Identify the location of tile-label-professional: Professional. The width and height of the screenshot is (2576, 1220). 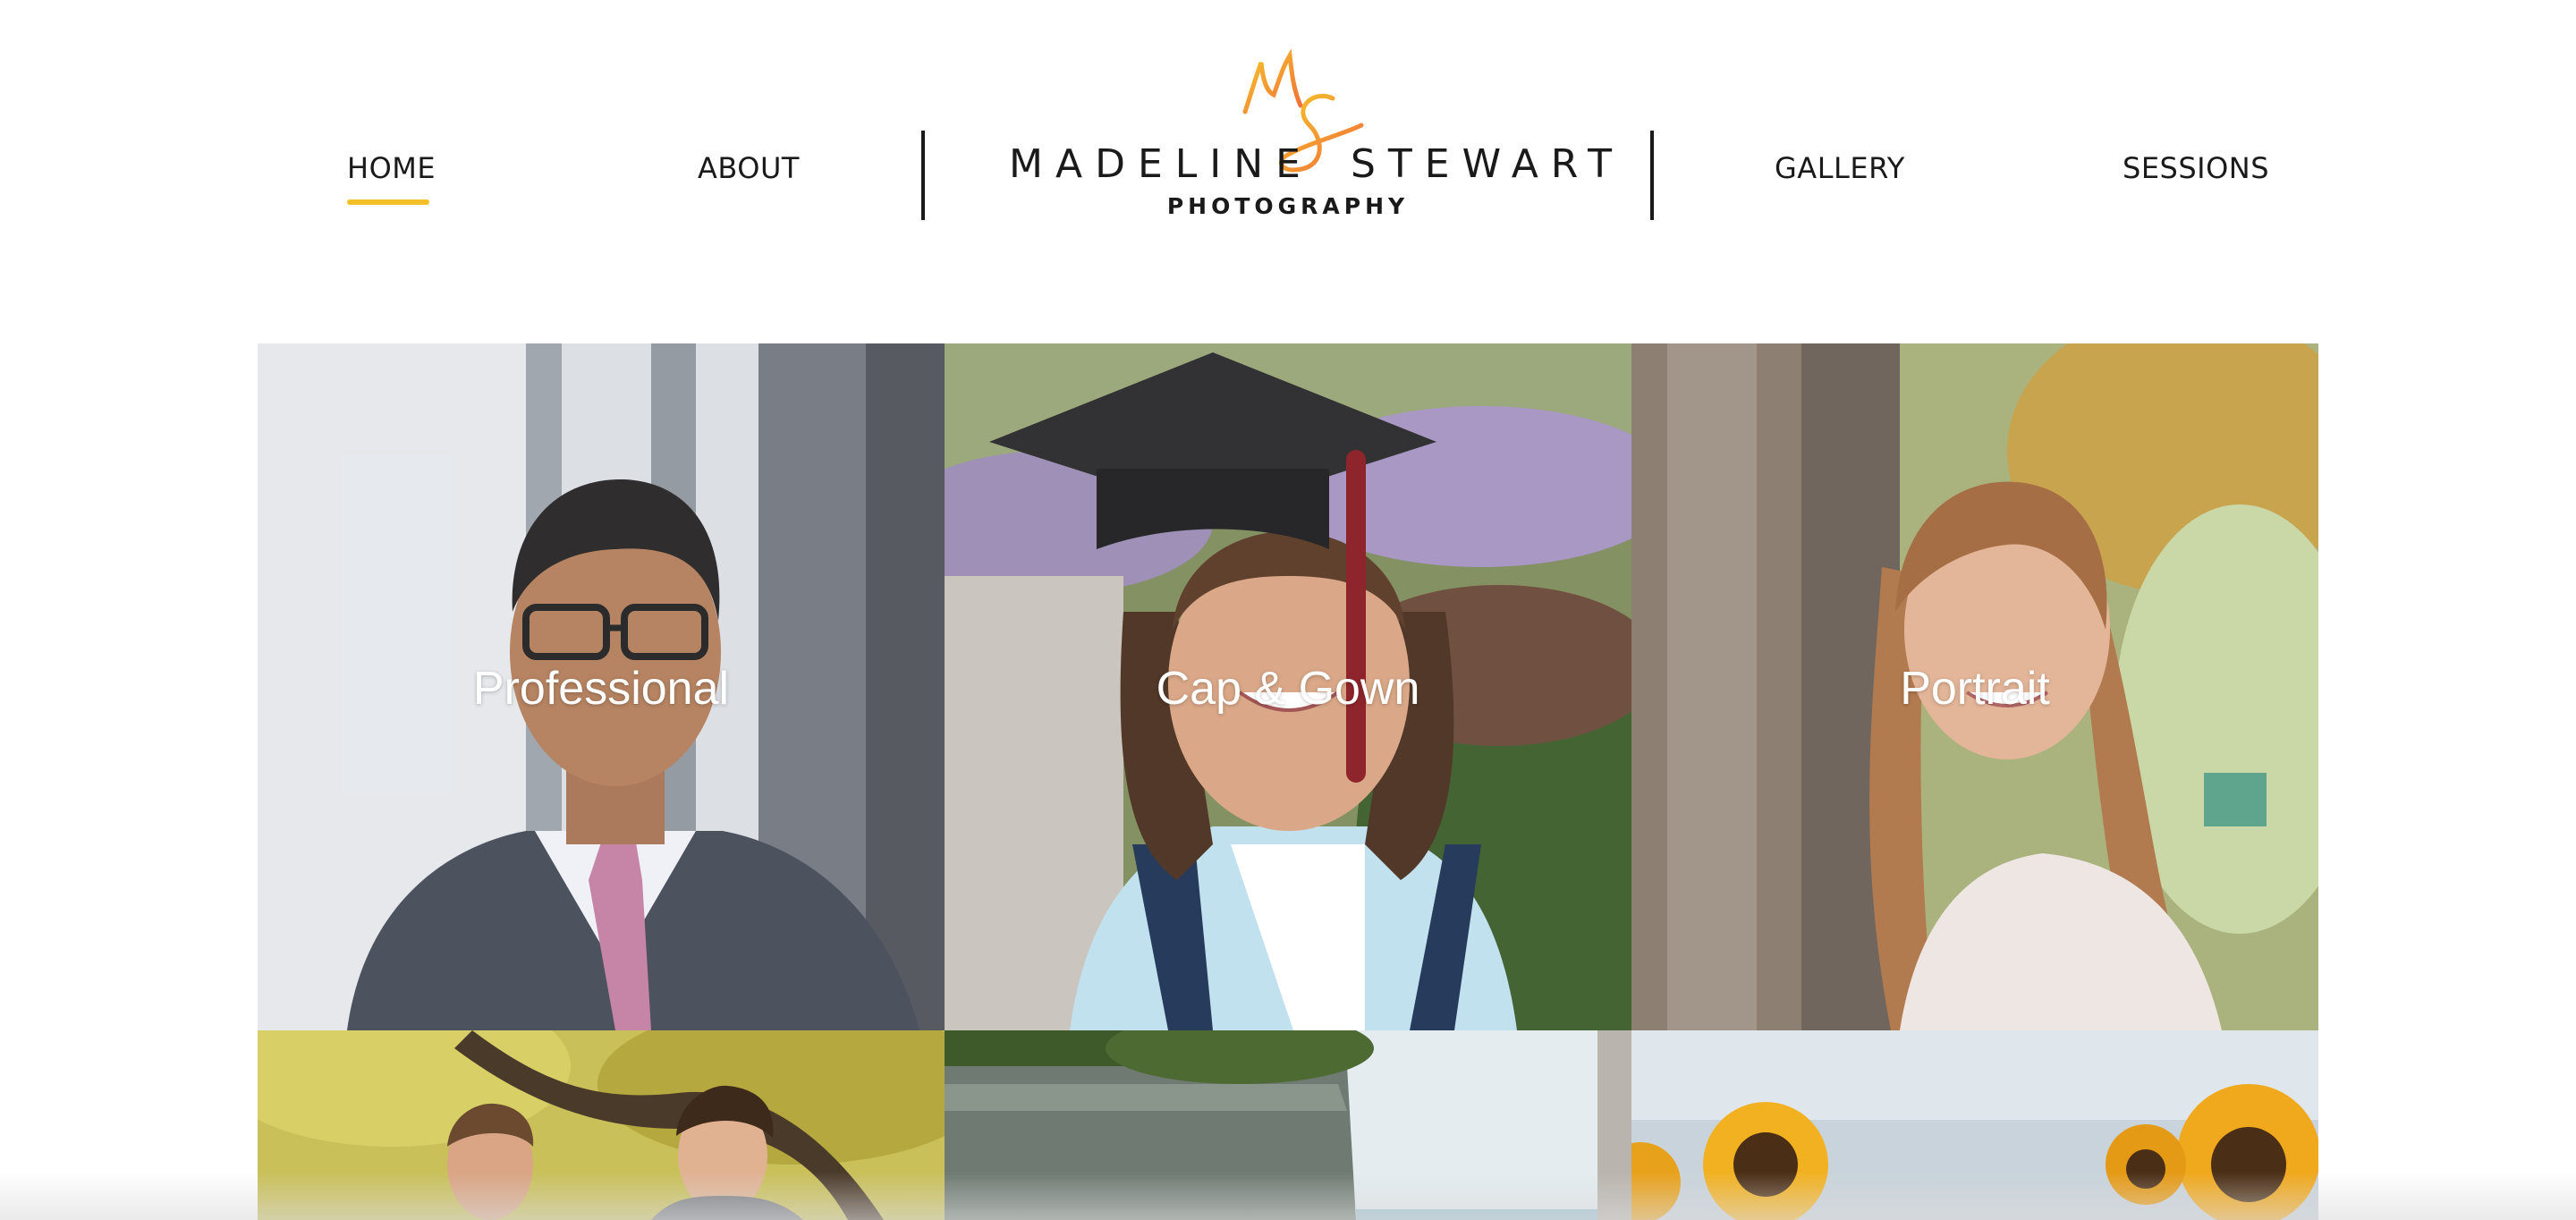
(601, 689).